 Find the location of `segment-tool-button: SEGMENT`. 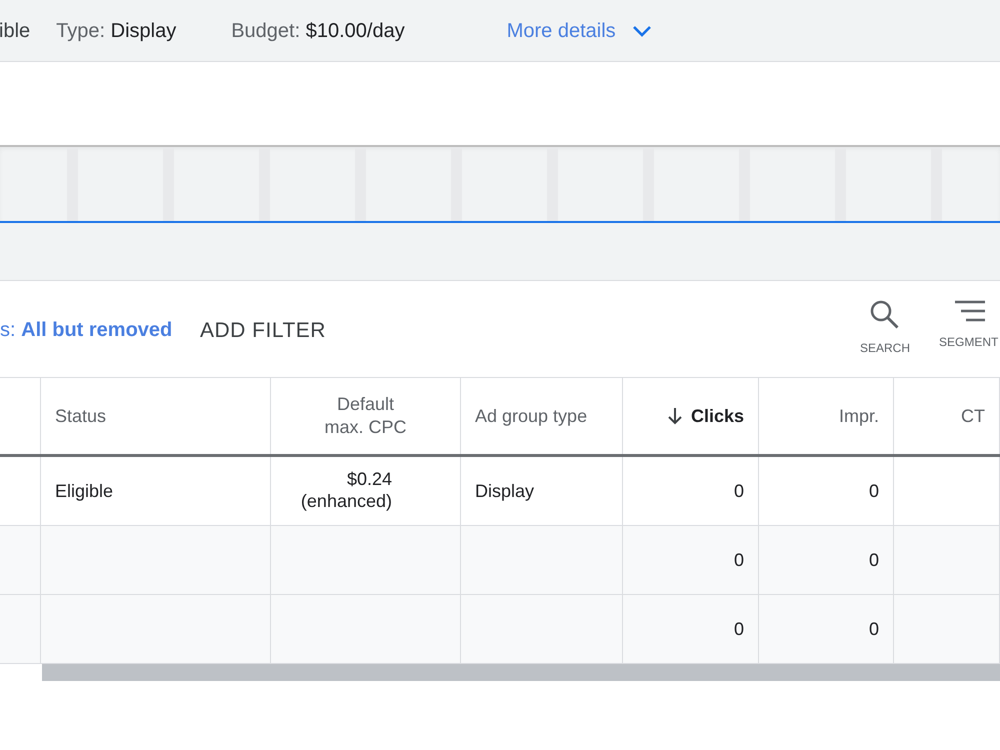

segment-tool-button: SEGMENT is located at coordinates (968, 325).